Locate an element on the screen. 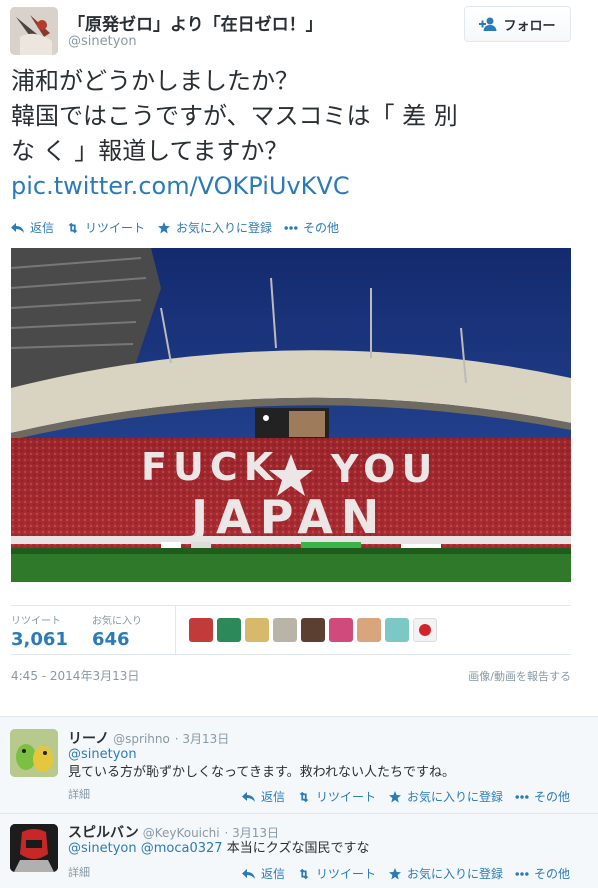 This screenshot has height=888, width=598. reply-display-name: スピルバン is located at coordinates (103, 833).